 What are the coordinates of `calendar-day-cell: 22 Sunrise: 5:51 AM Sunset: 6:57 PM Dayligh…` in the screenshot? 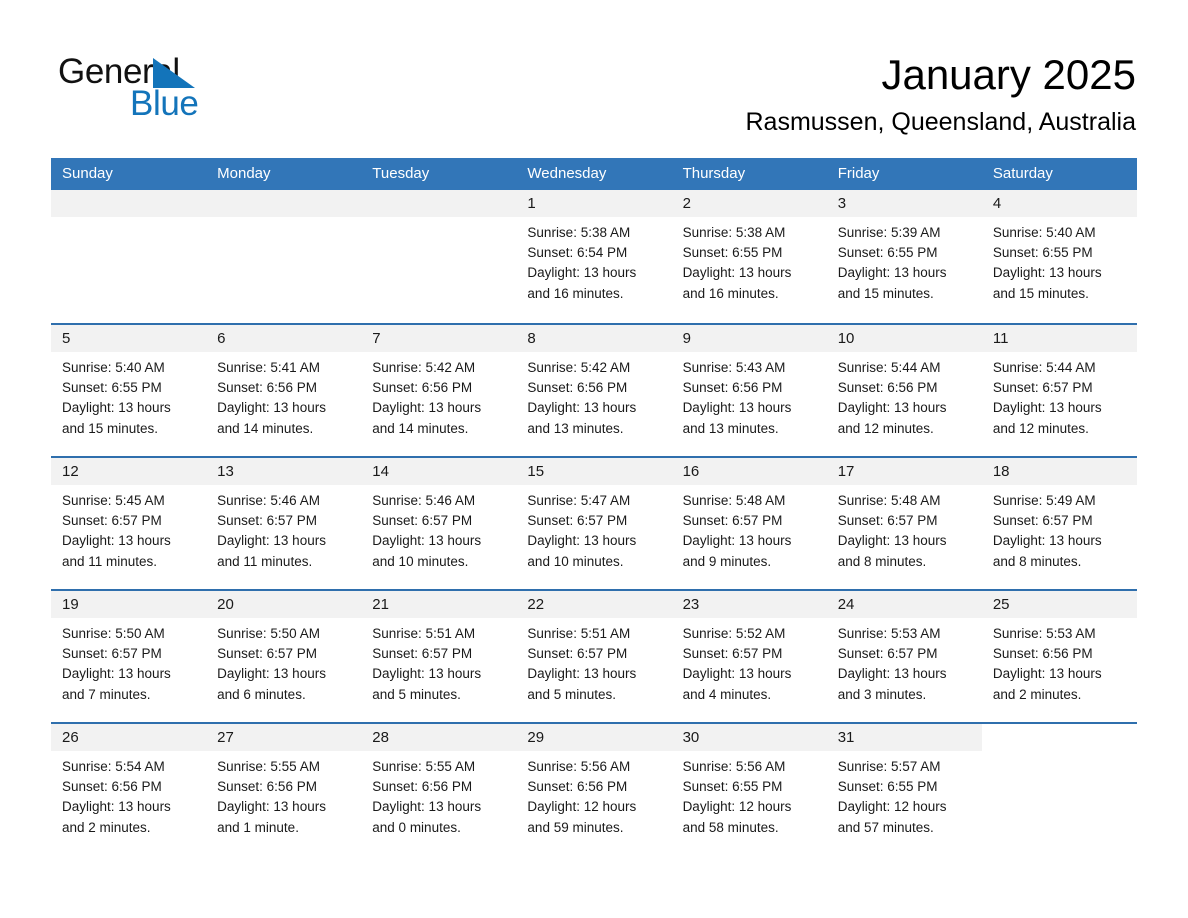 It's located at (594, 656).